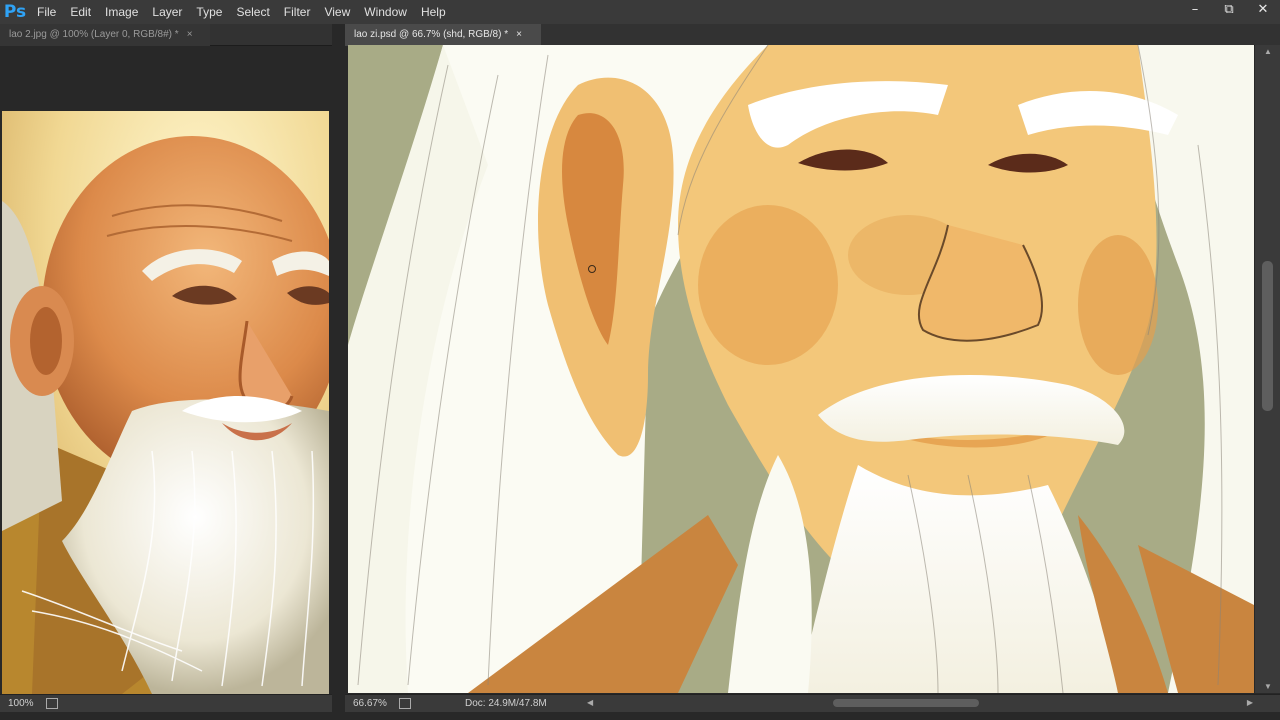 This screenshot has height=720, width=1280. I want to click on vertical-scrollbar: ▲ ▼, so click(1267, 369).